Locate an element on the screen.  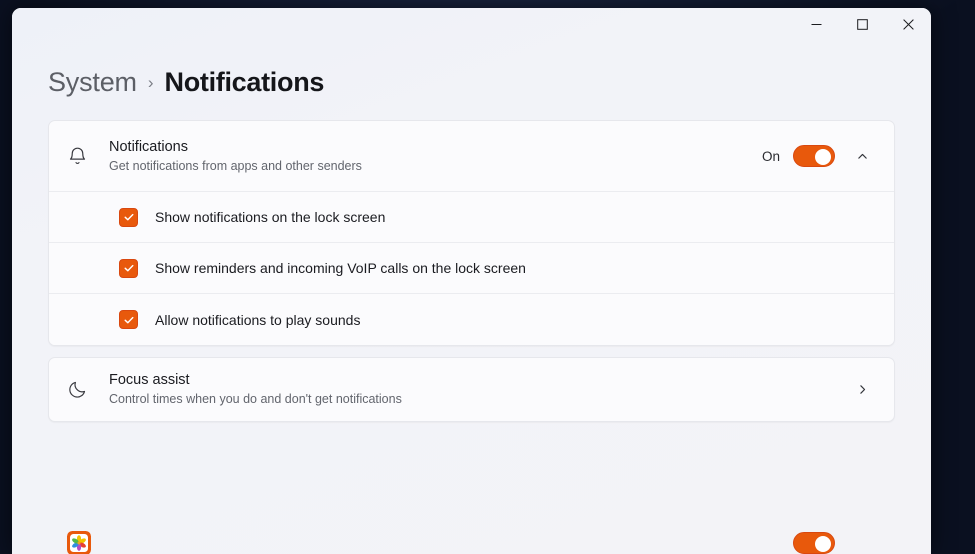
checkbox-label: Show notifications on the lock screen is located at coordinates (270, 217).